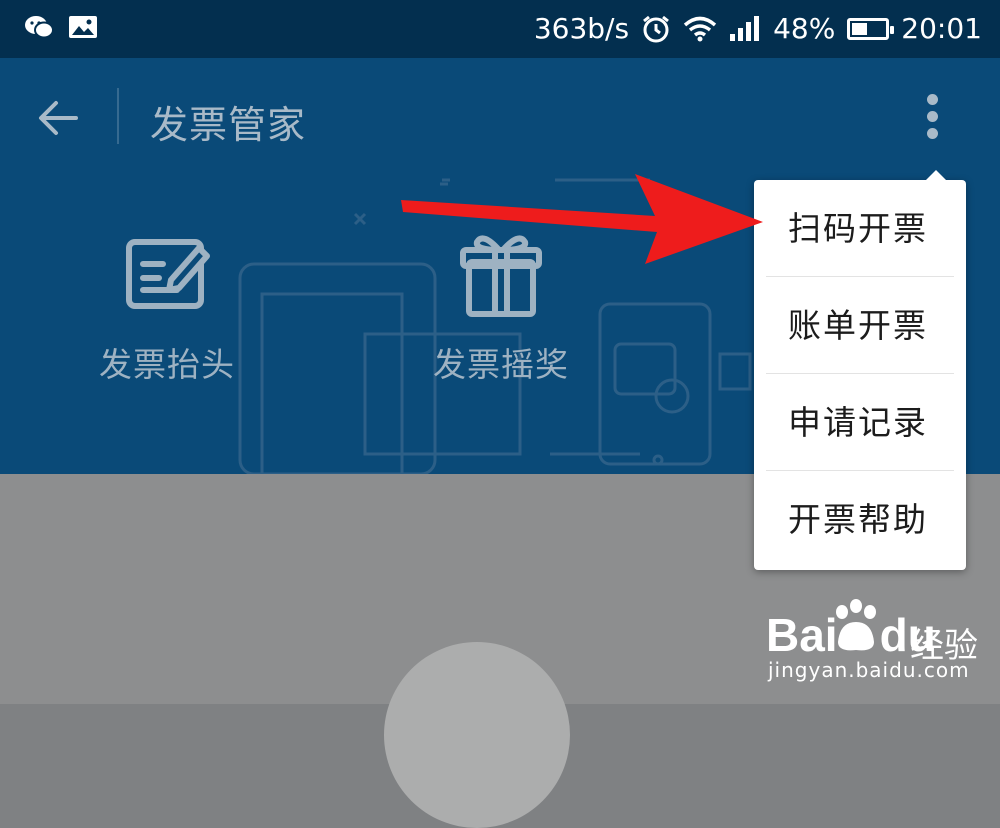  What do you see at coordinates (860, 325) in the screenshot?
I see `menu-item-bill-invoice: 账单开票` at bounding box center [860, 325].